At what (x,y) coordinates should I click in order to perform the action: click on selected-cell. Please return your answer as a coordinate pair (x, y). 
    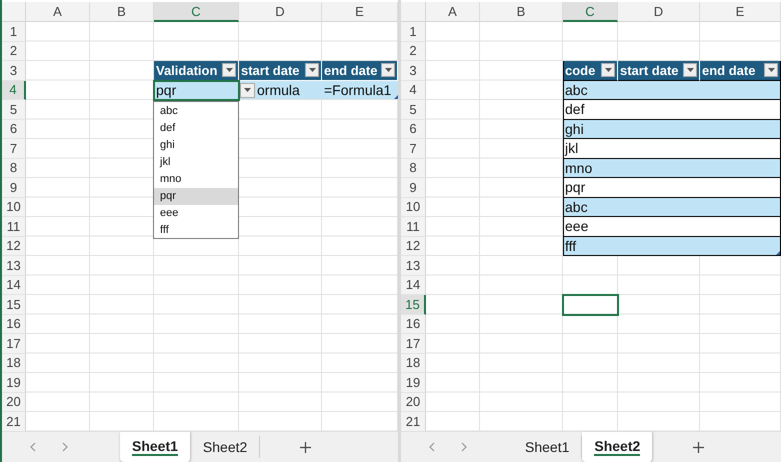
    Looking at the image, I should click on (590, 304).